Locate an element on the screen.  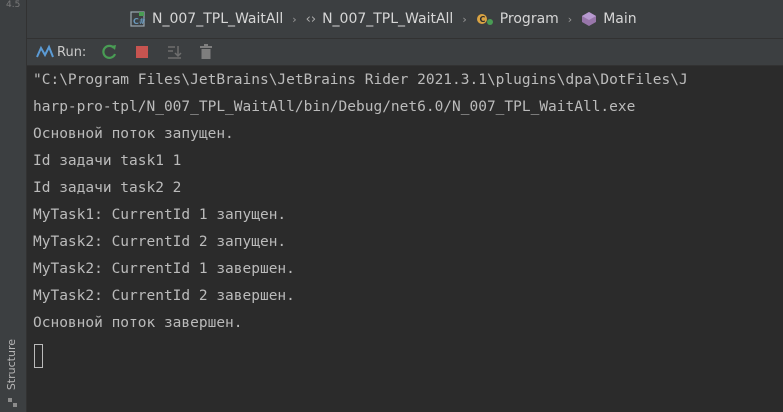
trash-icon is located at coordinates (206, 51).